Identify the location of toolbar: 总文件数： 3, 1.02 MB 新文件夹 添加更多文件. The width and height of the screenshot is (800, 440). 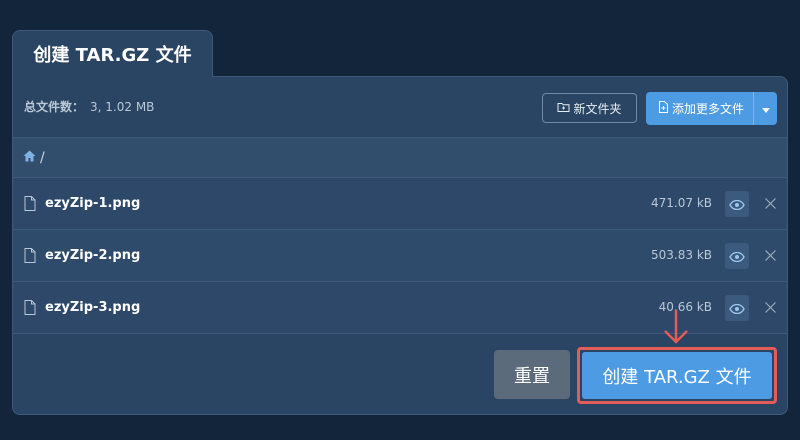
(400, 107).